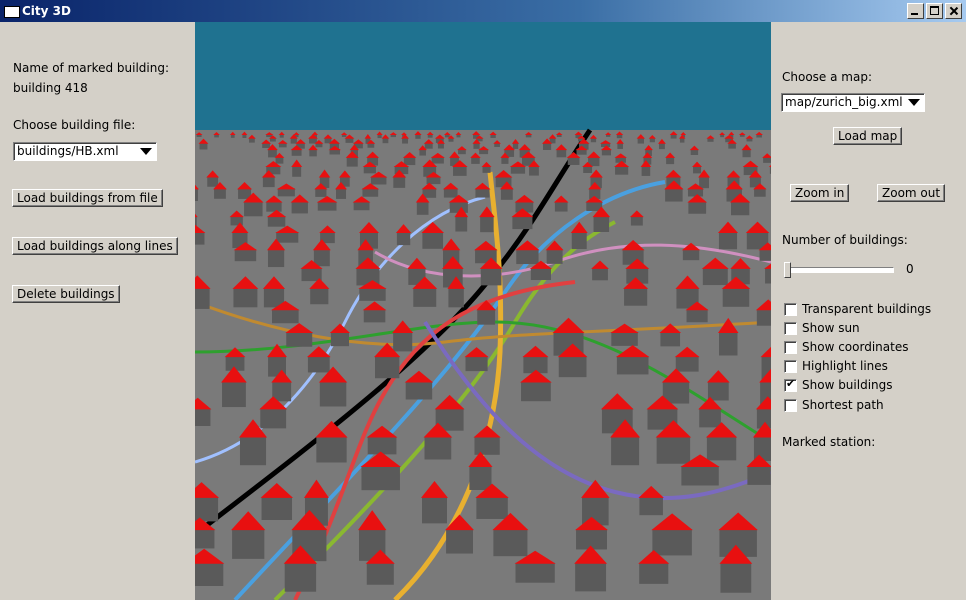  What do you see at coordinates (831, 328) in the screenshot?
I see `checkbox-label: Show sun` at bounding box center [831, 328].